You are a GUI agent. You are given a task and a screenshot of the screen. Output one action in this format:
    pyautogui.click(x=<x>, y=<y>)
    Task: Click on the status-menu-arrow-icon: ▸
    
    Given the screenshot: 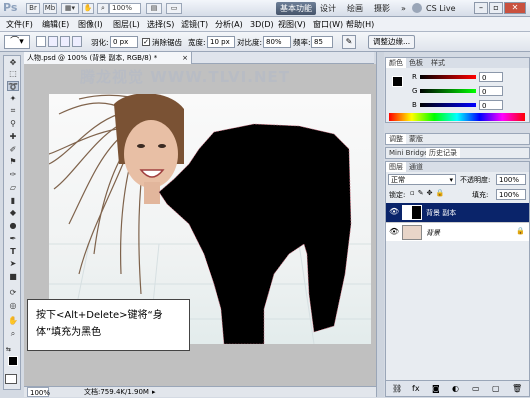 What is the action you would take?
    pyautogui.click(x=154, y=392)
    